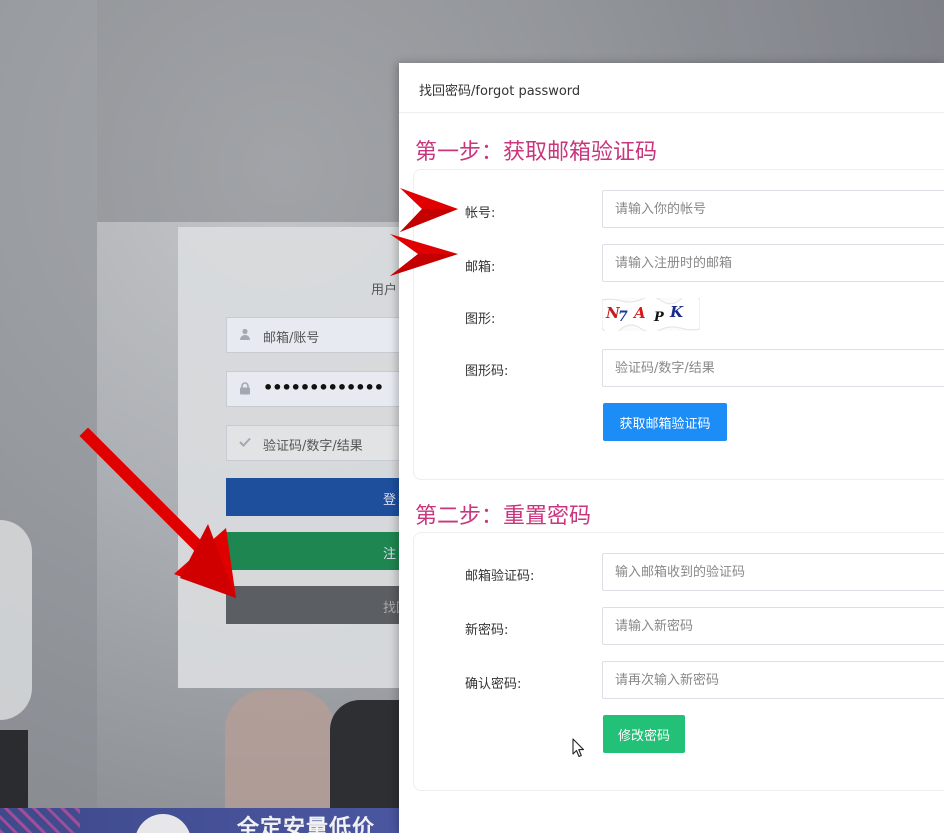 This screenshot has width=944, height=833. Describe the element at coordinates (384, 290) in the screenshot. I see `login-title: 用户` at that location.